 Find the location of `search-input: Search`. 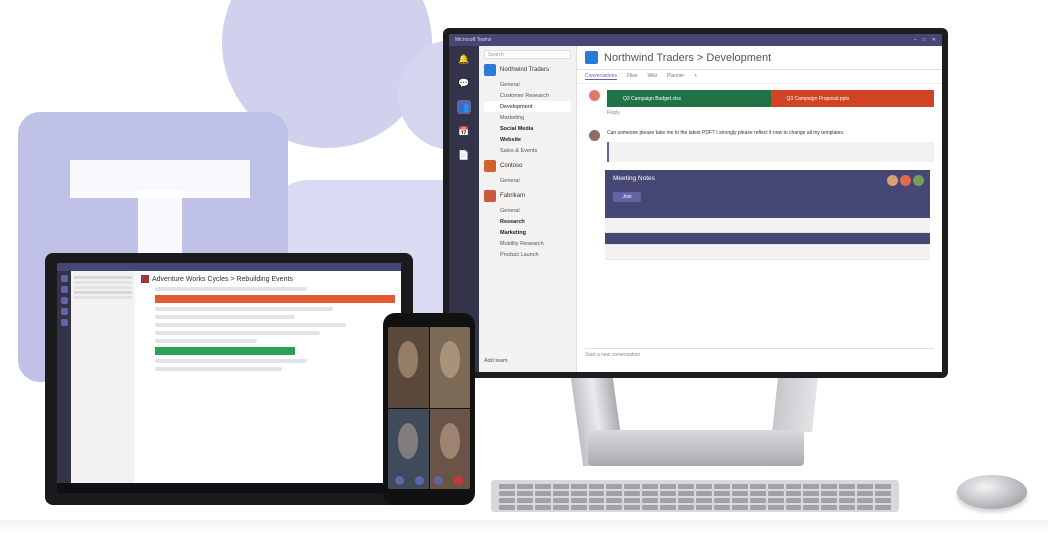

search-input: Search is located at coordinates (527, 54).